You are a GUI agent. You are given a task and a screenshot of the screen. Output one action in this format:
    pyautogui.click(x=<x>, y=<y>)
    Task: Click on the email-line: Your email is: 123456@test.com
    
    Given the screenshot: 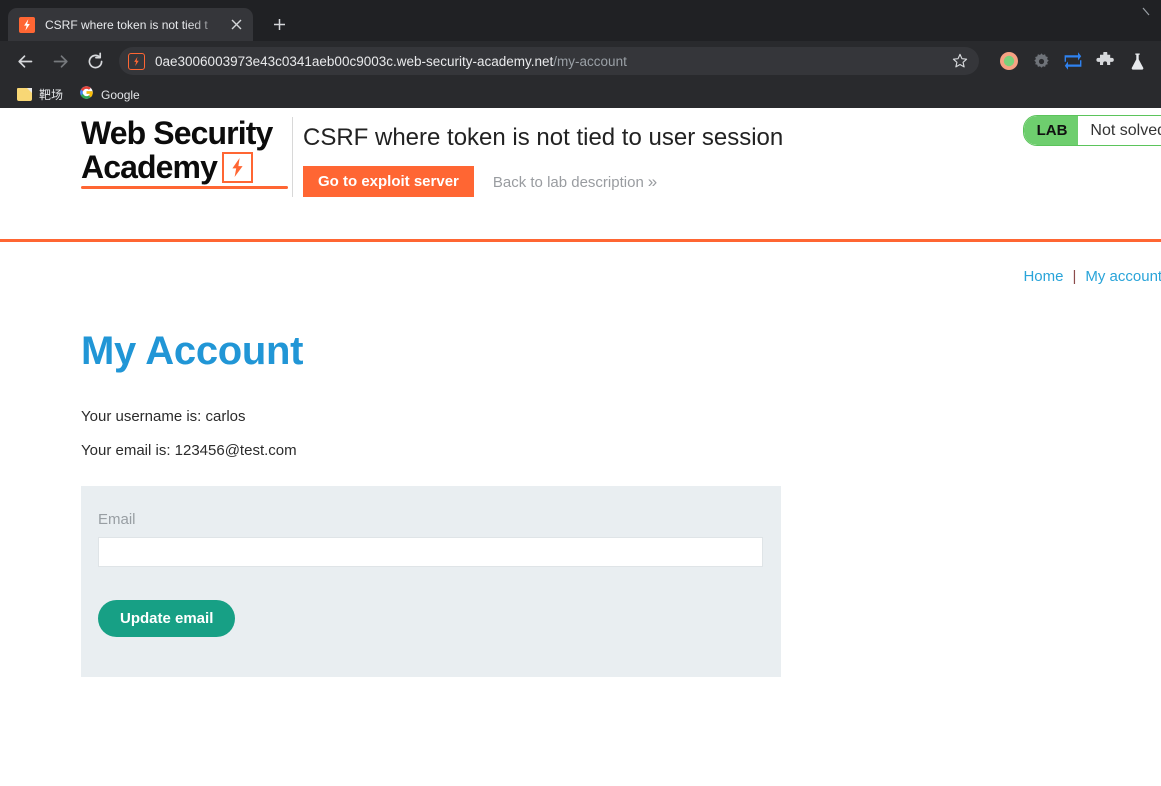 What is the action you would take?
    pyautogui.click(x=189, y=450)
    